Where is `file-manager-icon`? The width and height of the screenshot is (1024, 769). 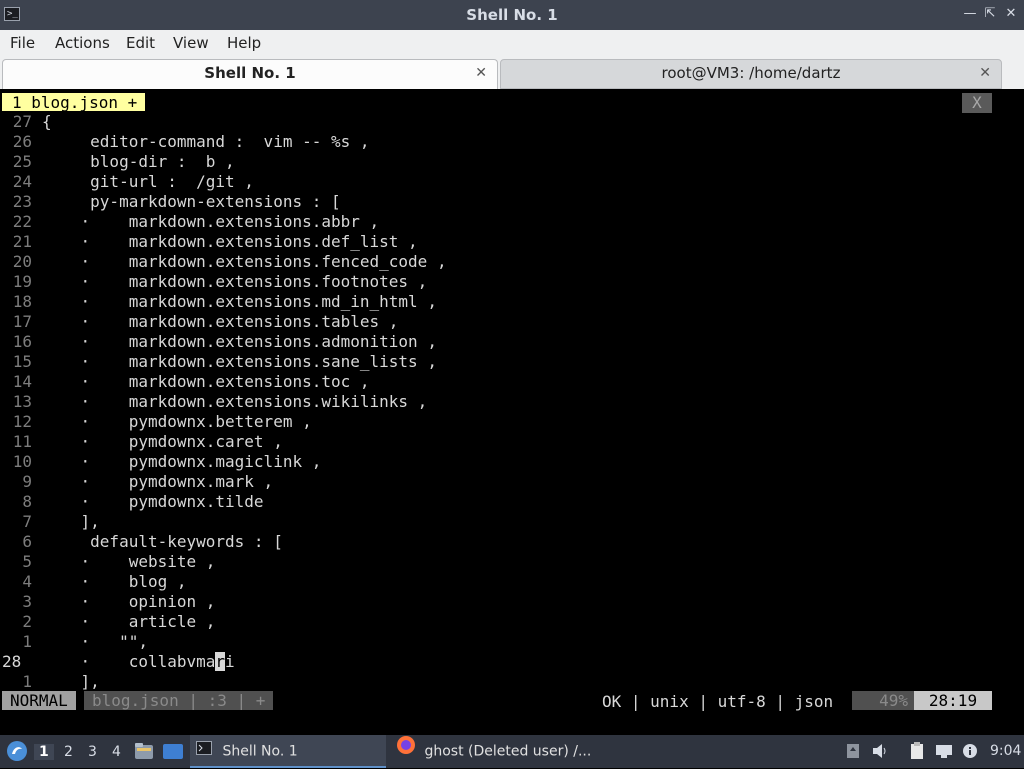
file-manager-icon is located at coordinates (144, 753).